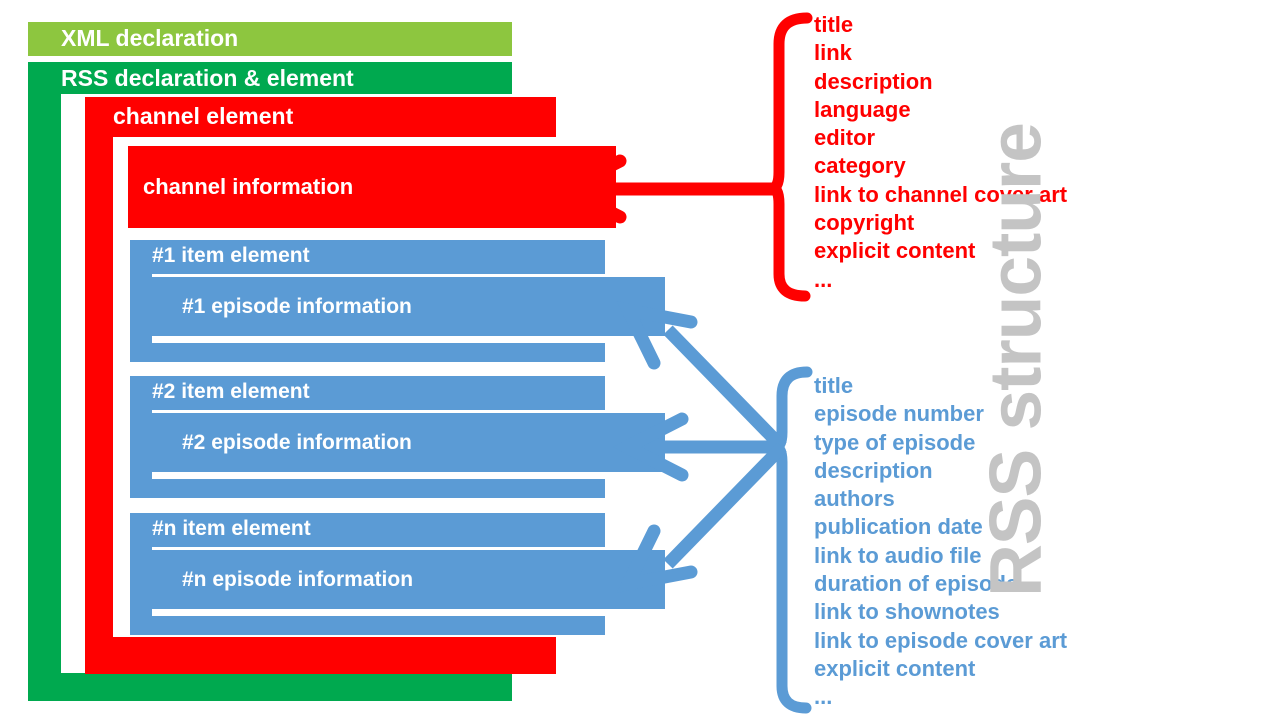  I want to click on episode-information-box-n: #n episode information, so click(408, 579).